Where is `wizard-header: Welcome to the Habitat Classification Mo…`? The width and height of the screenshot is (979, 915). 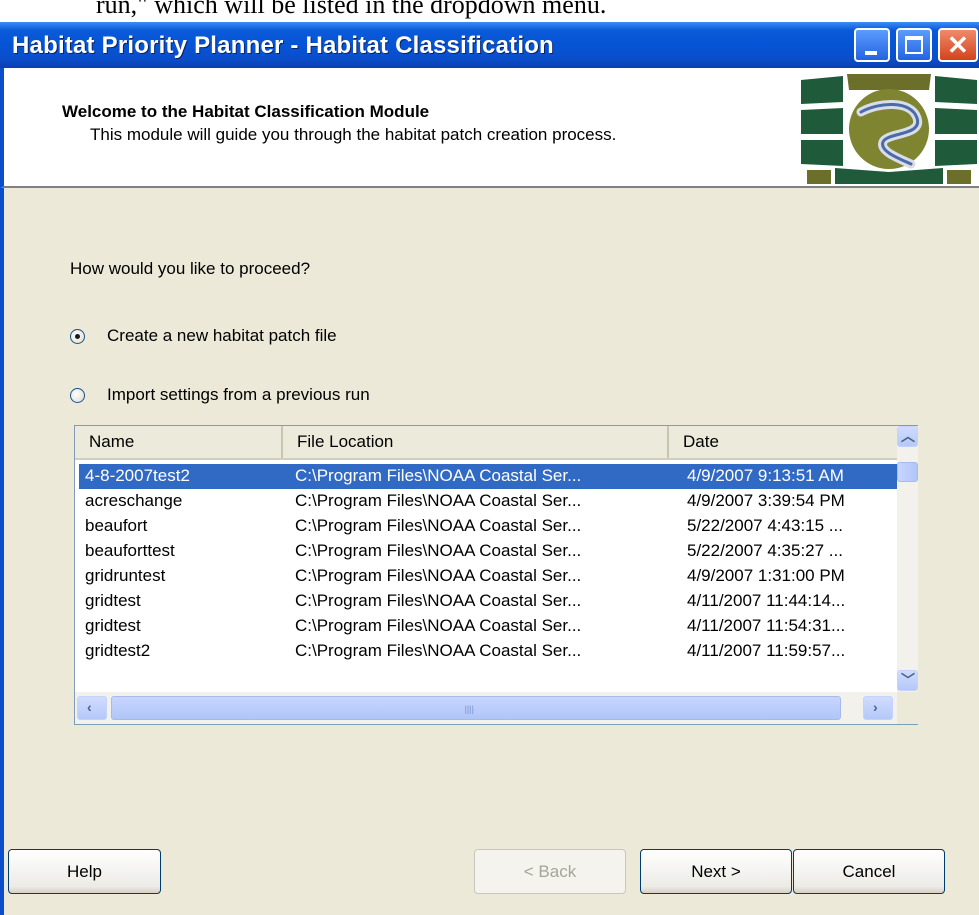
wizard-header: Welcome to the Habitat Classification Mo… is located at coordinates (489, 128).